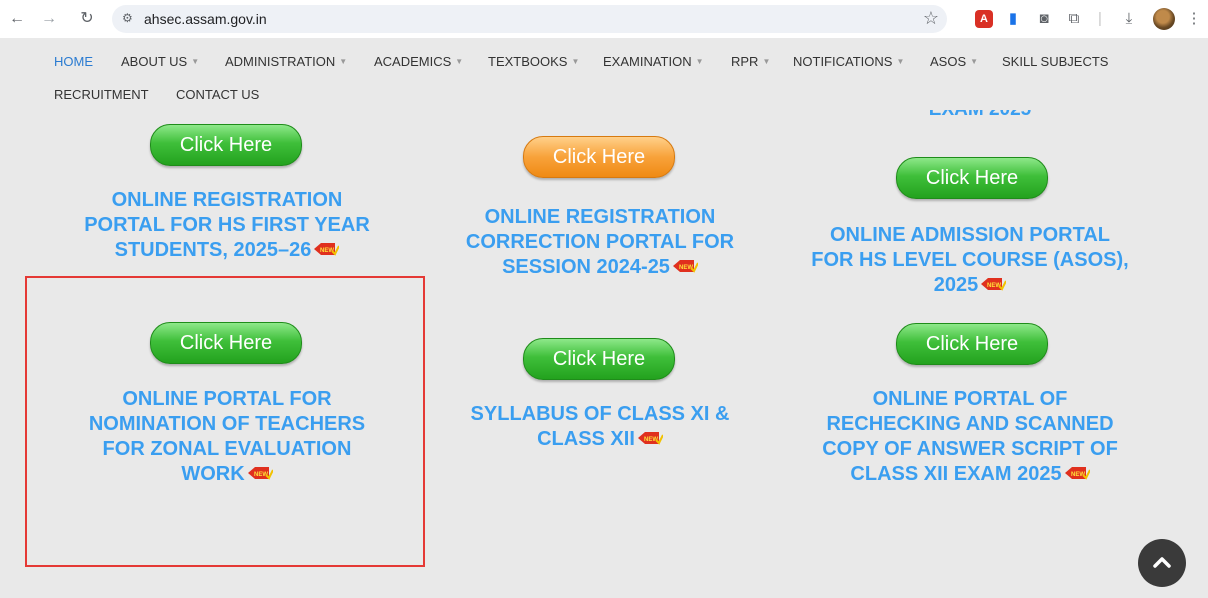 Image resolution: width=1208 pixels, height=598 pixels. Describe the element at coordinates (956, 474) in the screenshot. I see `title-line: CLASS XII EXAM 2025` at that location.